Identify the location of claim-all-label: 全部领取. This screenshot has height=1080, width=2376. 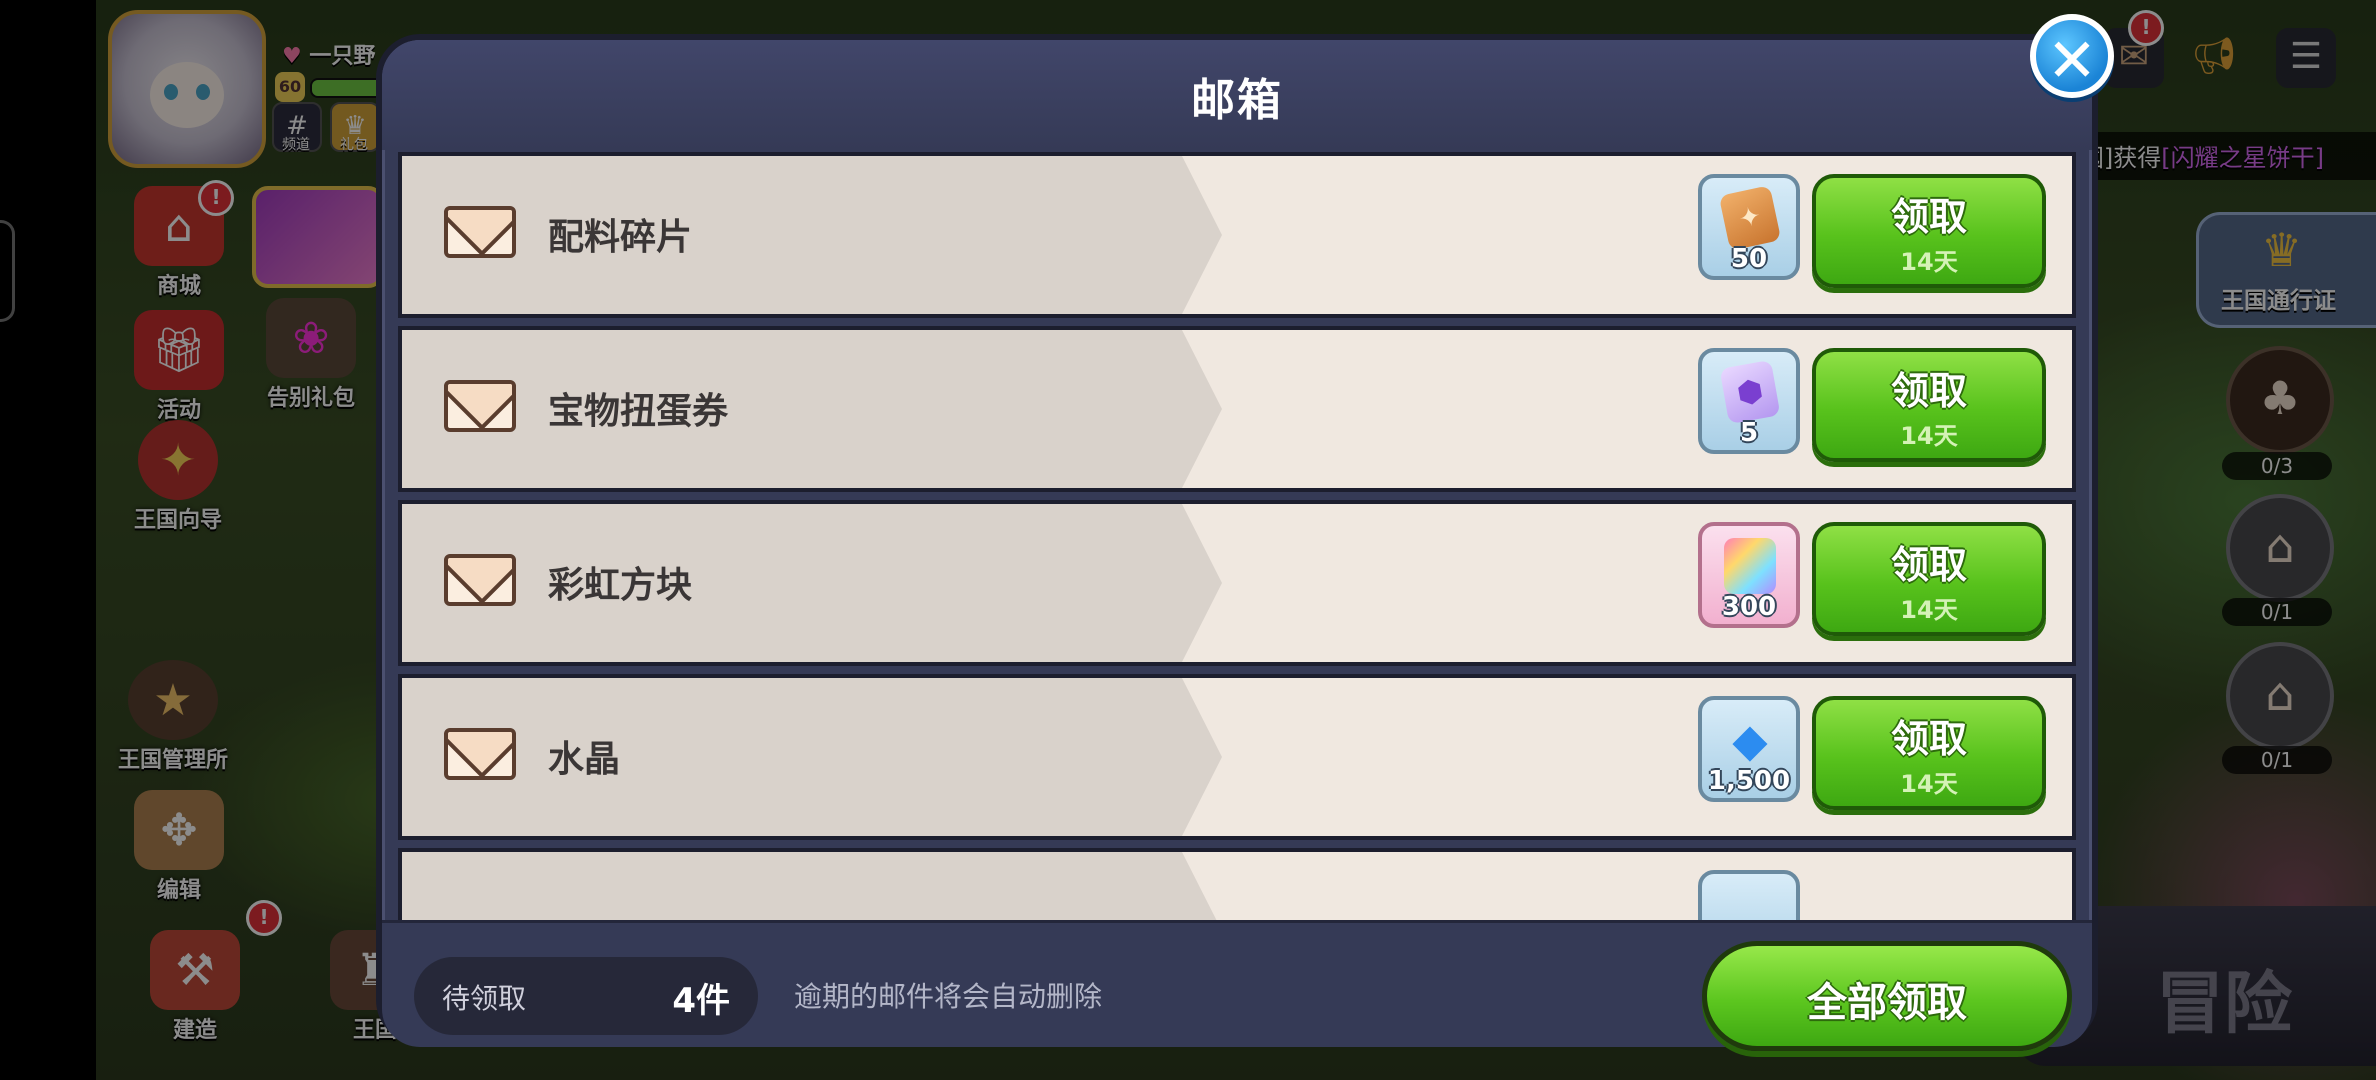
(1887, 1003).